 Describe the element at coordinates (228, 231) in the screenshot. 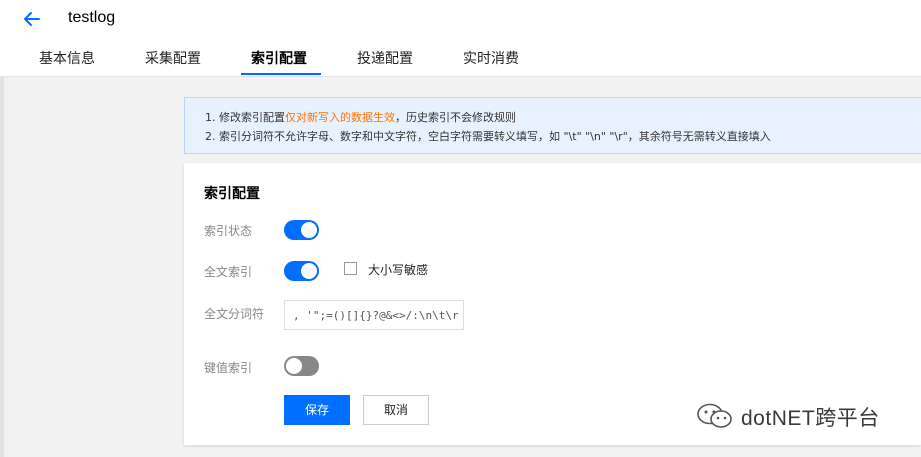

I see `index-status-label: 索引状态` at that location.